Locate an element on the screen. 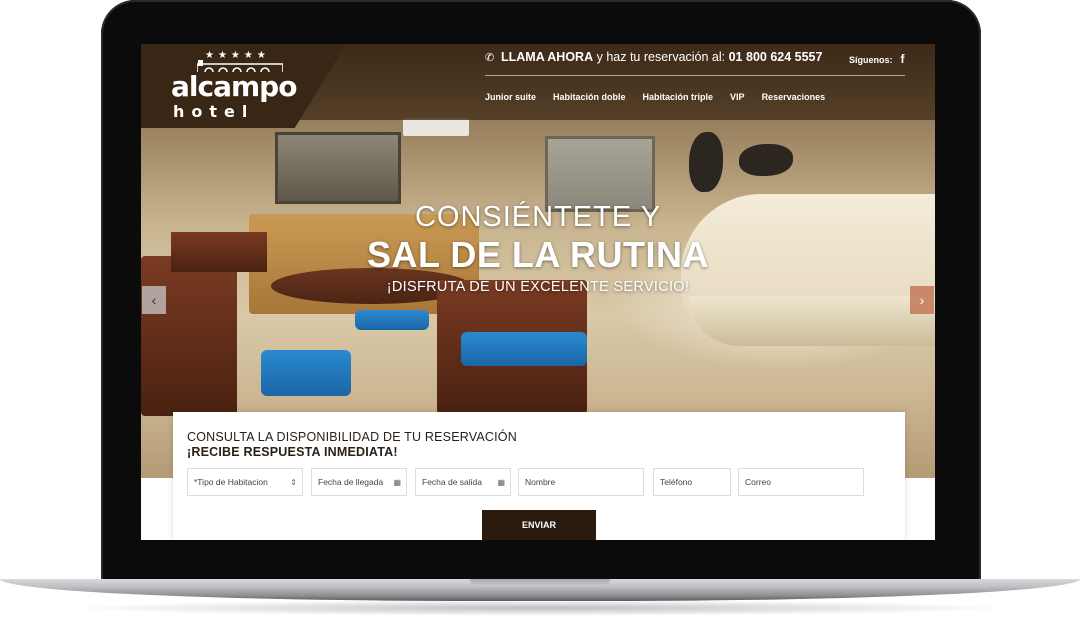 The image size is (1080, 618). slider-prev-button: ‹ is located at coordinates (154, 300).